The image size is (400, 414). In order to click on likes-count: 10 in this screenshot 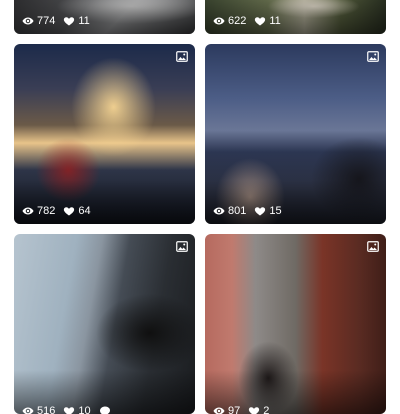, I will do `click(84, 409)`.